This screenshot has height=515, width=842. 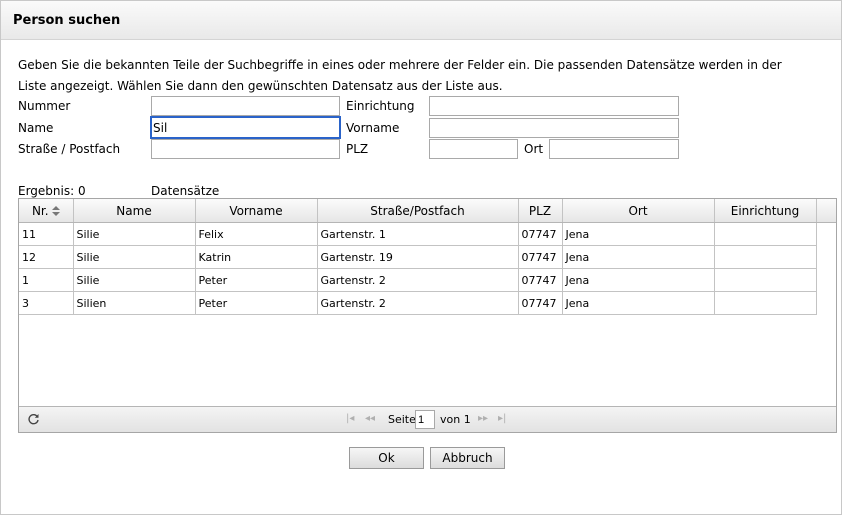 I want to click on column-header-name: Name, so click(x=134, y=211).